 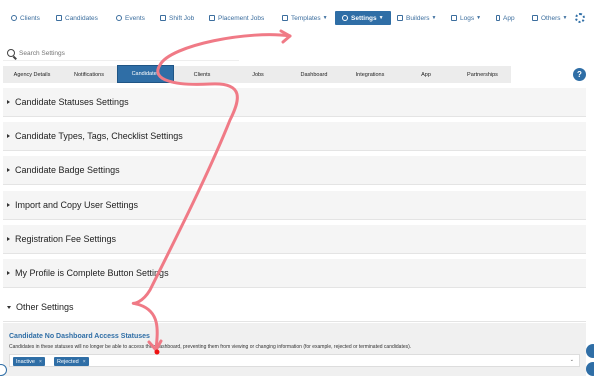 What do you see at coordinates (285, 18) in the screenshot?
I see `template-icon` at bounding box center [285, 18].